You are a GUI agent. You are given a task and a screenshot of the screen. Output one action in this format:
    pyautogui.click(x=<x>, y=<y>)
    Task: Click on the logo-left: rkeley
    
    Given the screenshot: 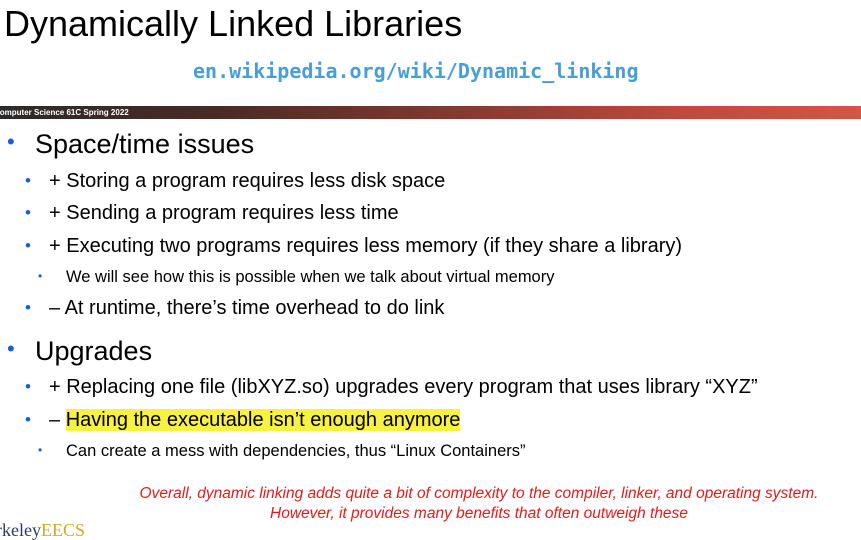 What is the action you would take?
    pyautogui.click(x=20, y=530)
    